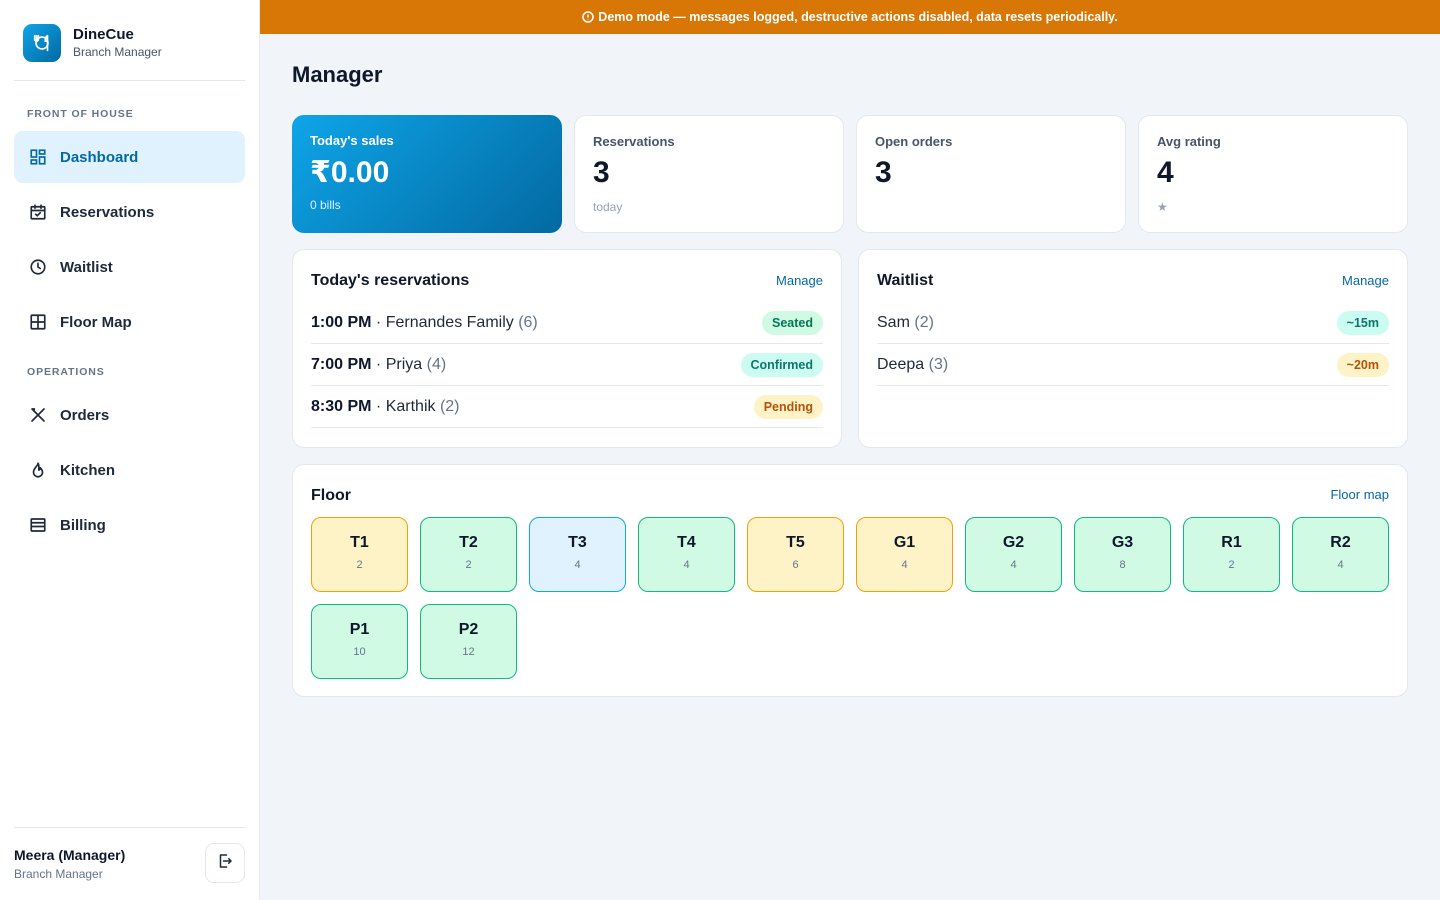  What do you see at coordinates (1231, 554) in the screenshot?
I see `table-tile: R1 2` at bounding box center [1231, 554].